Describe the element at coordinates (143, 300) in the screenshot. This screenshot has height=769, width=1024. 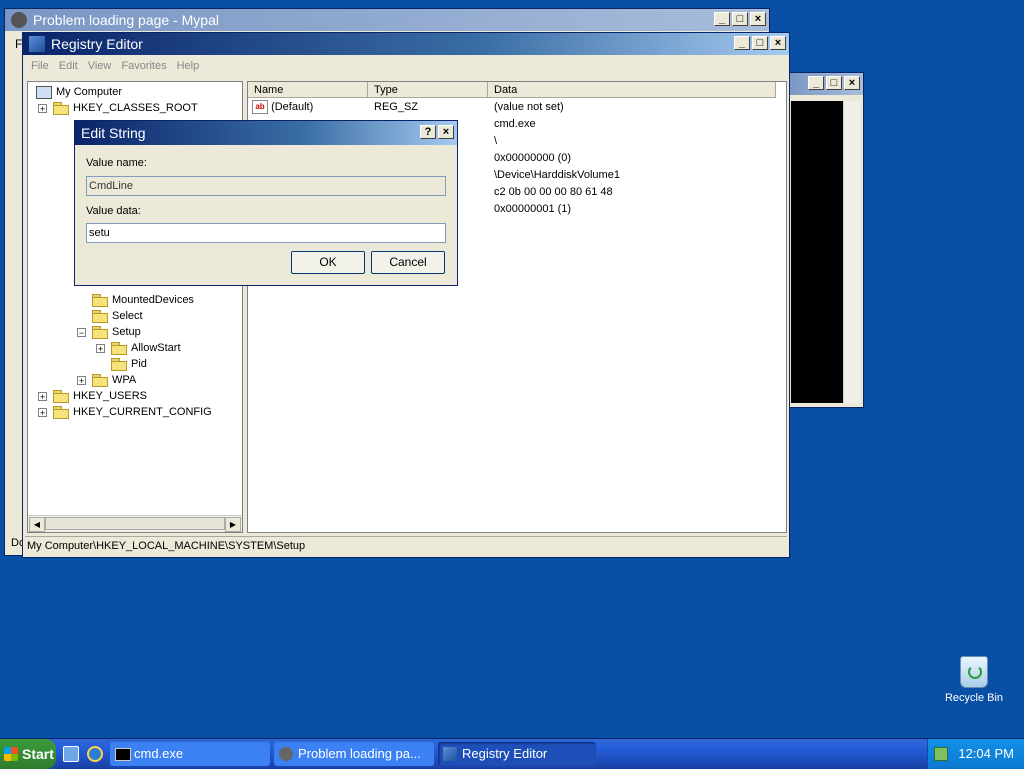
I see `tree-item-mounted: MountedDevices` at that location.